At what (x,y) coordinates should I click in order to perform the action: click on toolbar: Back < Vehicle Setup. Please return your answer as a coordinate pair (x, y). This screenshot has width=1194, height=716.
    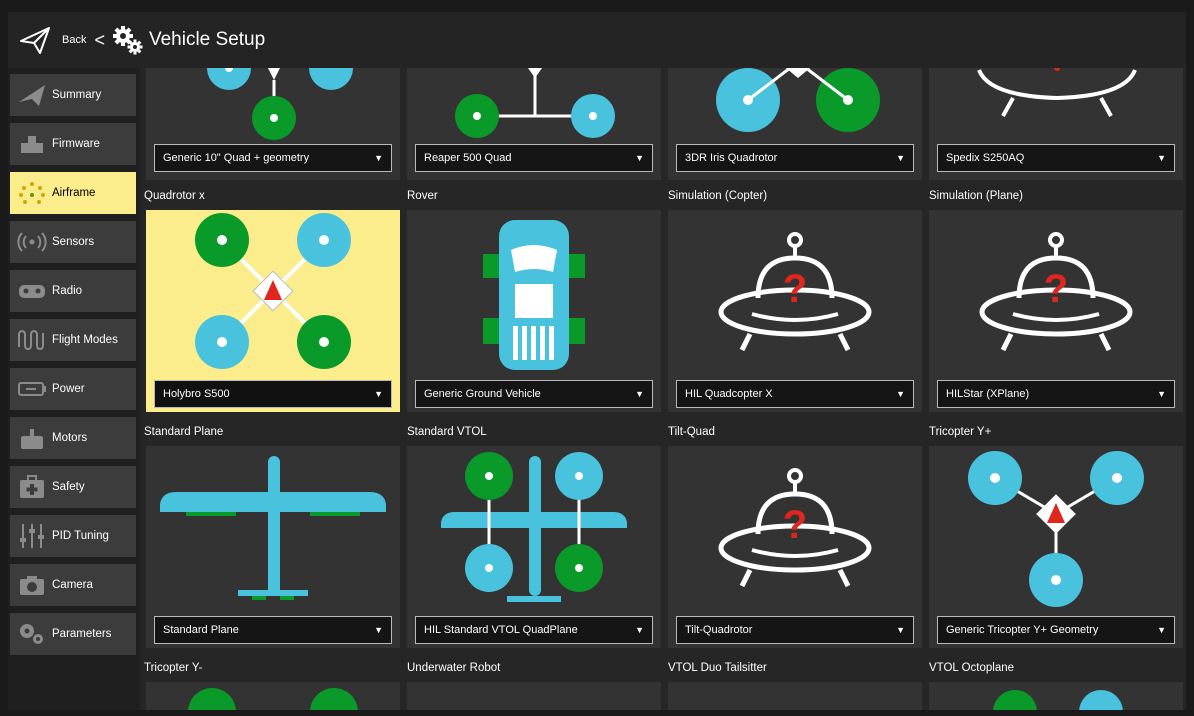
    Looking at the image, I should click on (597, 40).